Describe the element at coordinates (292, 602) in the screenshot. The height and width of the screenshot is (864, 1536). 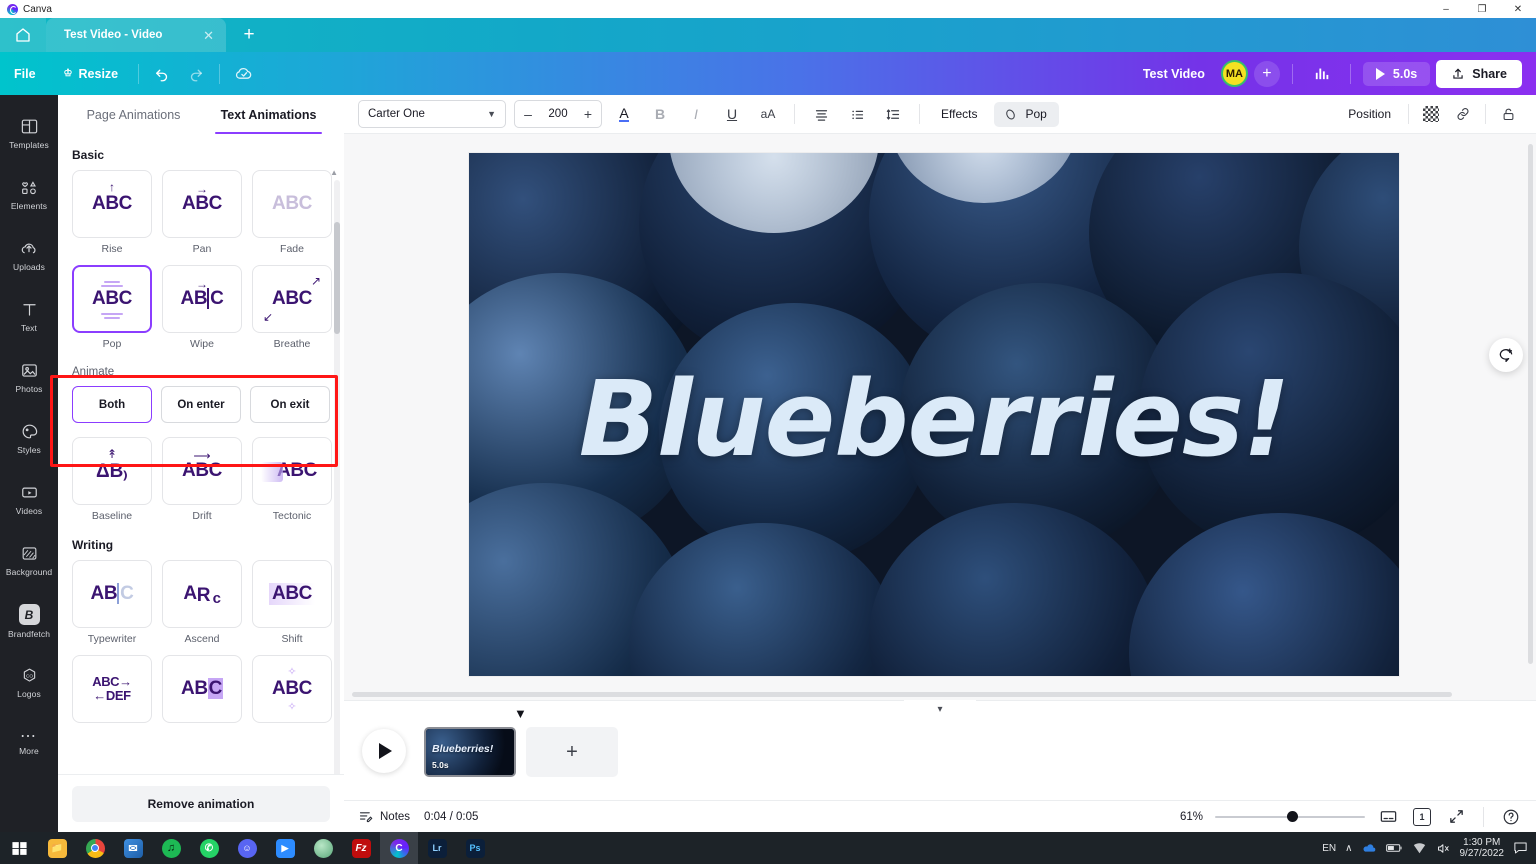
I see `animation-option-shift: ABC Shift` at that location.